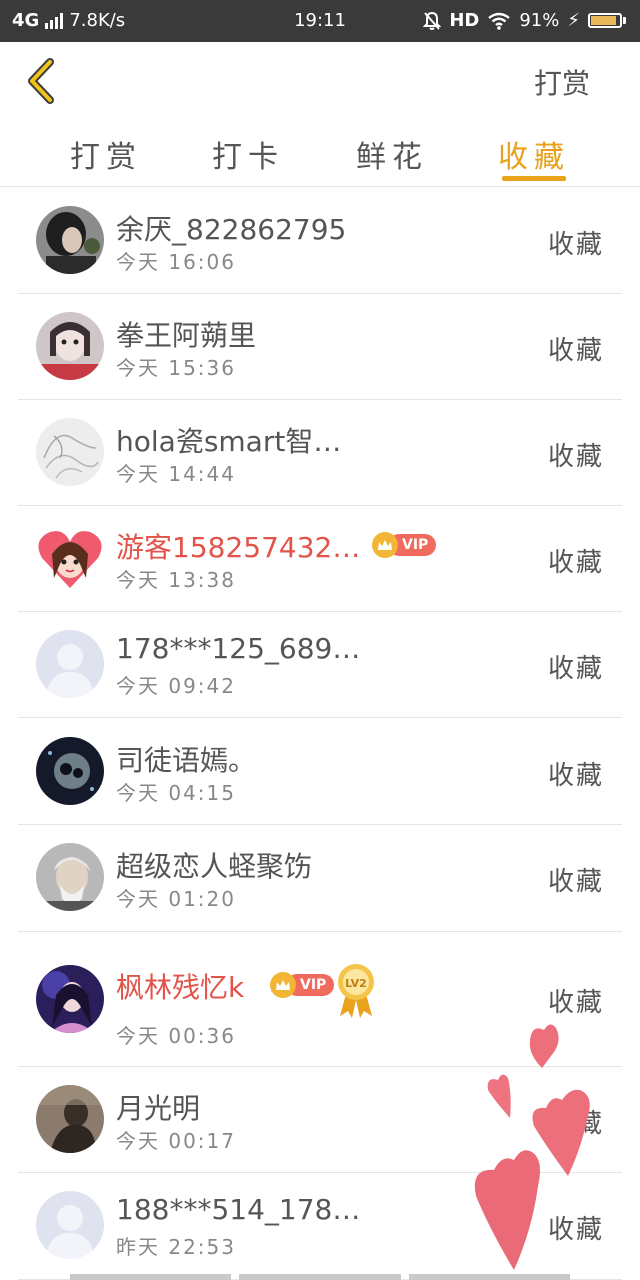  I want to click on timestamp: 今天 15:36, so click(176, 368).